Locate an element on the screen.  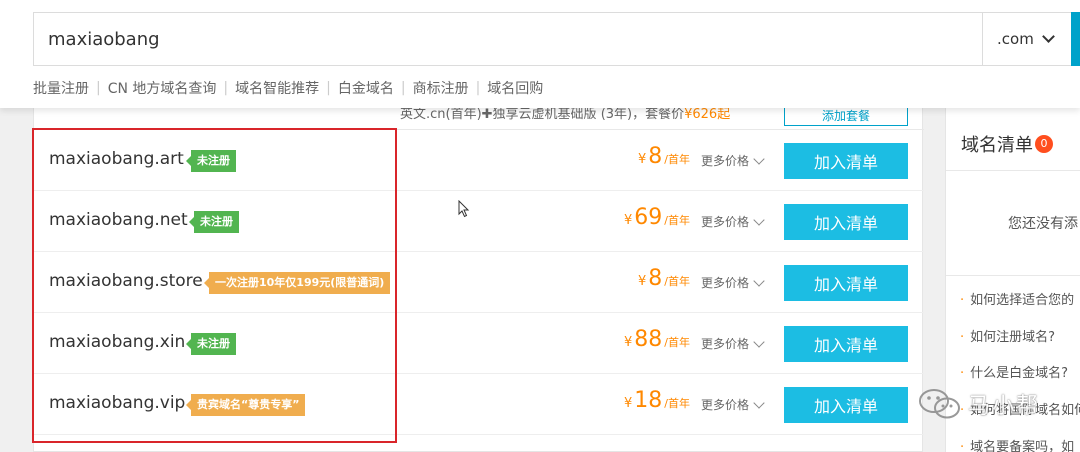
promo-description: 英文.cn(首年)✚独享云虚机基础版 (3年)，套餐价 is located at coordinates (542, 114).